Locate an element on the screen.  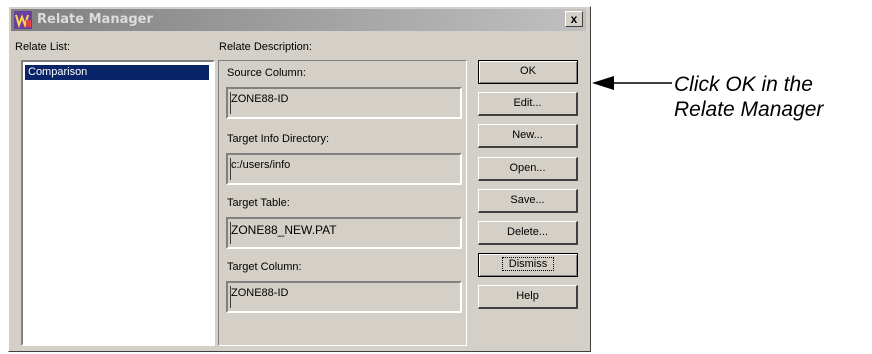
ok-button-label: OK is located at coordinates (528, 71).